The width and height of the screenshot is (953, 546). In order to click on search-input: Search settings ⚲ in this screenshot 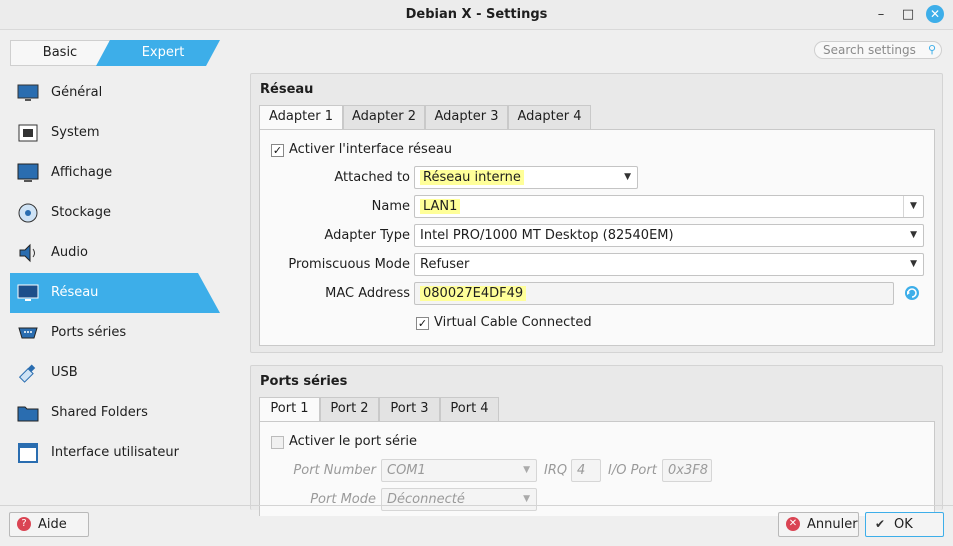, I will do `click(878, 50)`.